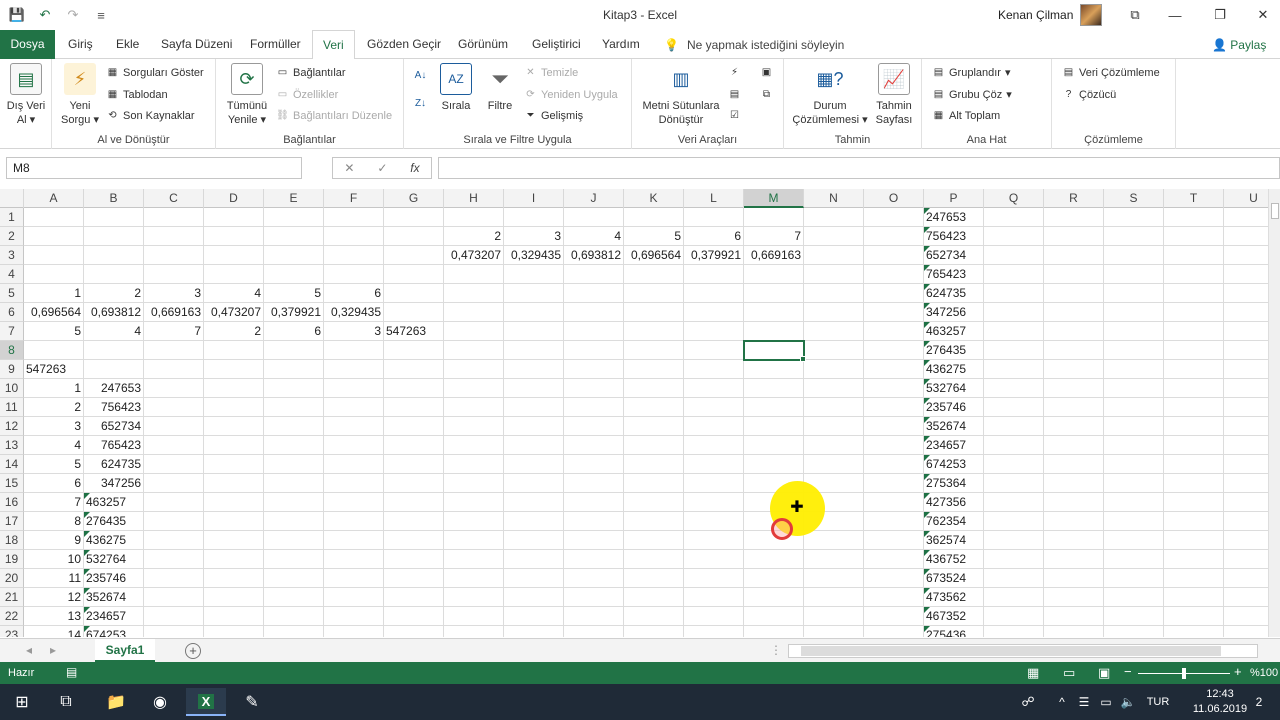  Describe the element at coordinates (954, 388) in the screenshot. I see `cell-p10: 532764` at that location.